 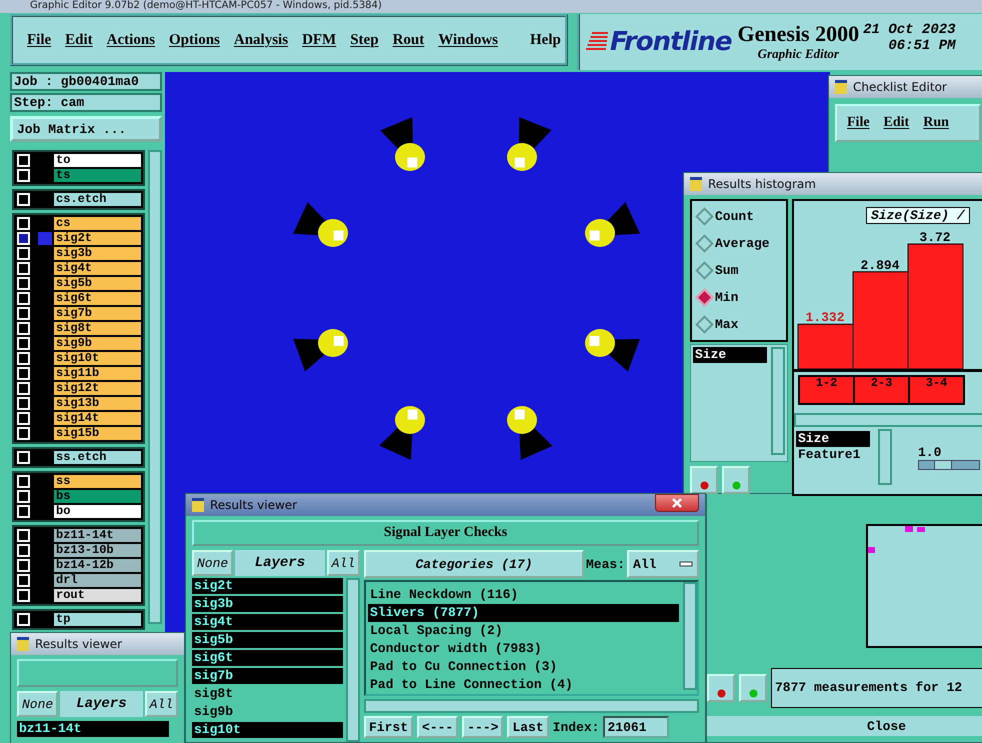 What do you see at coordinates (97, 433) in the screenshot?
I see `layer-name: sig15b` at bounding box center [97, 433].